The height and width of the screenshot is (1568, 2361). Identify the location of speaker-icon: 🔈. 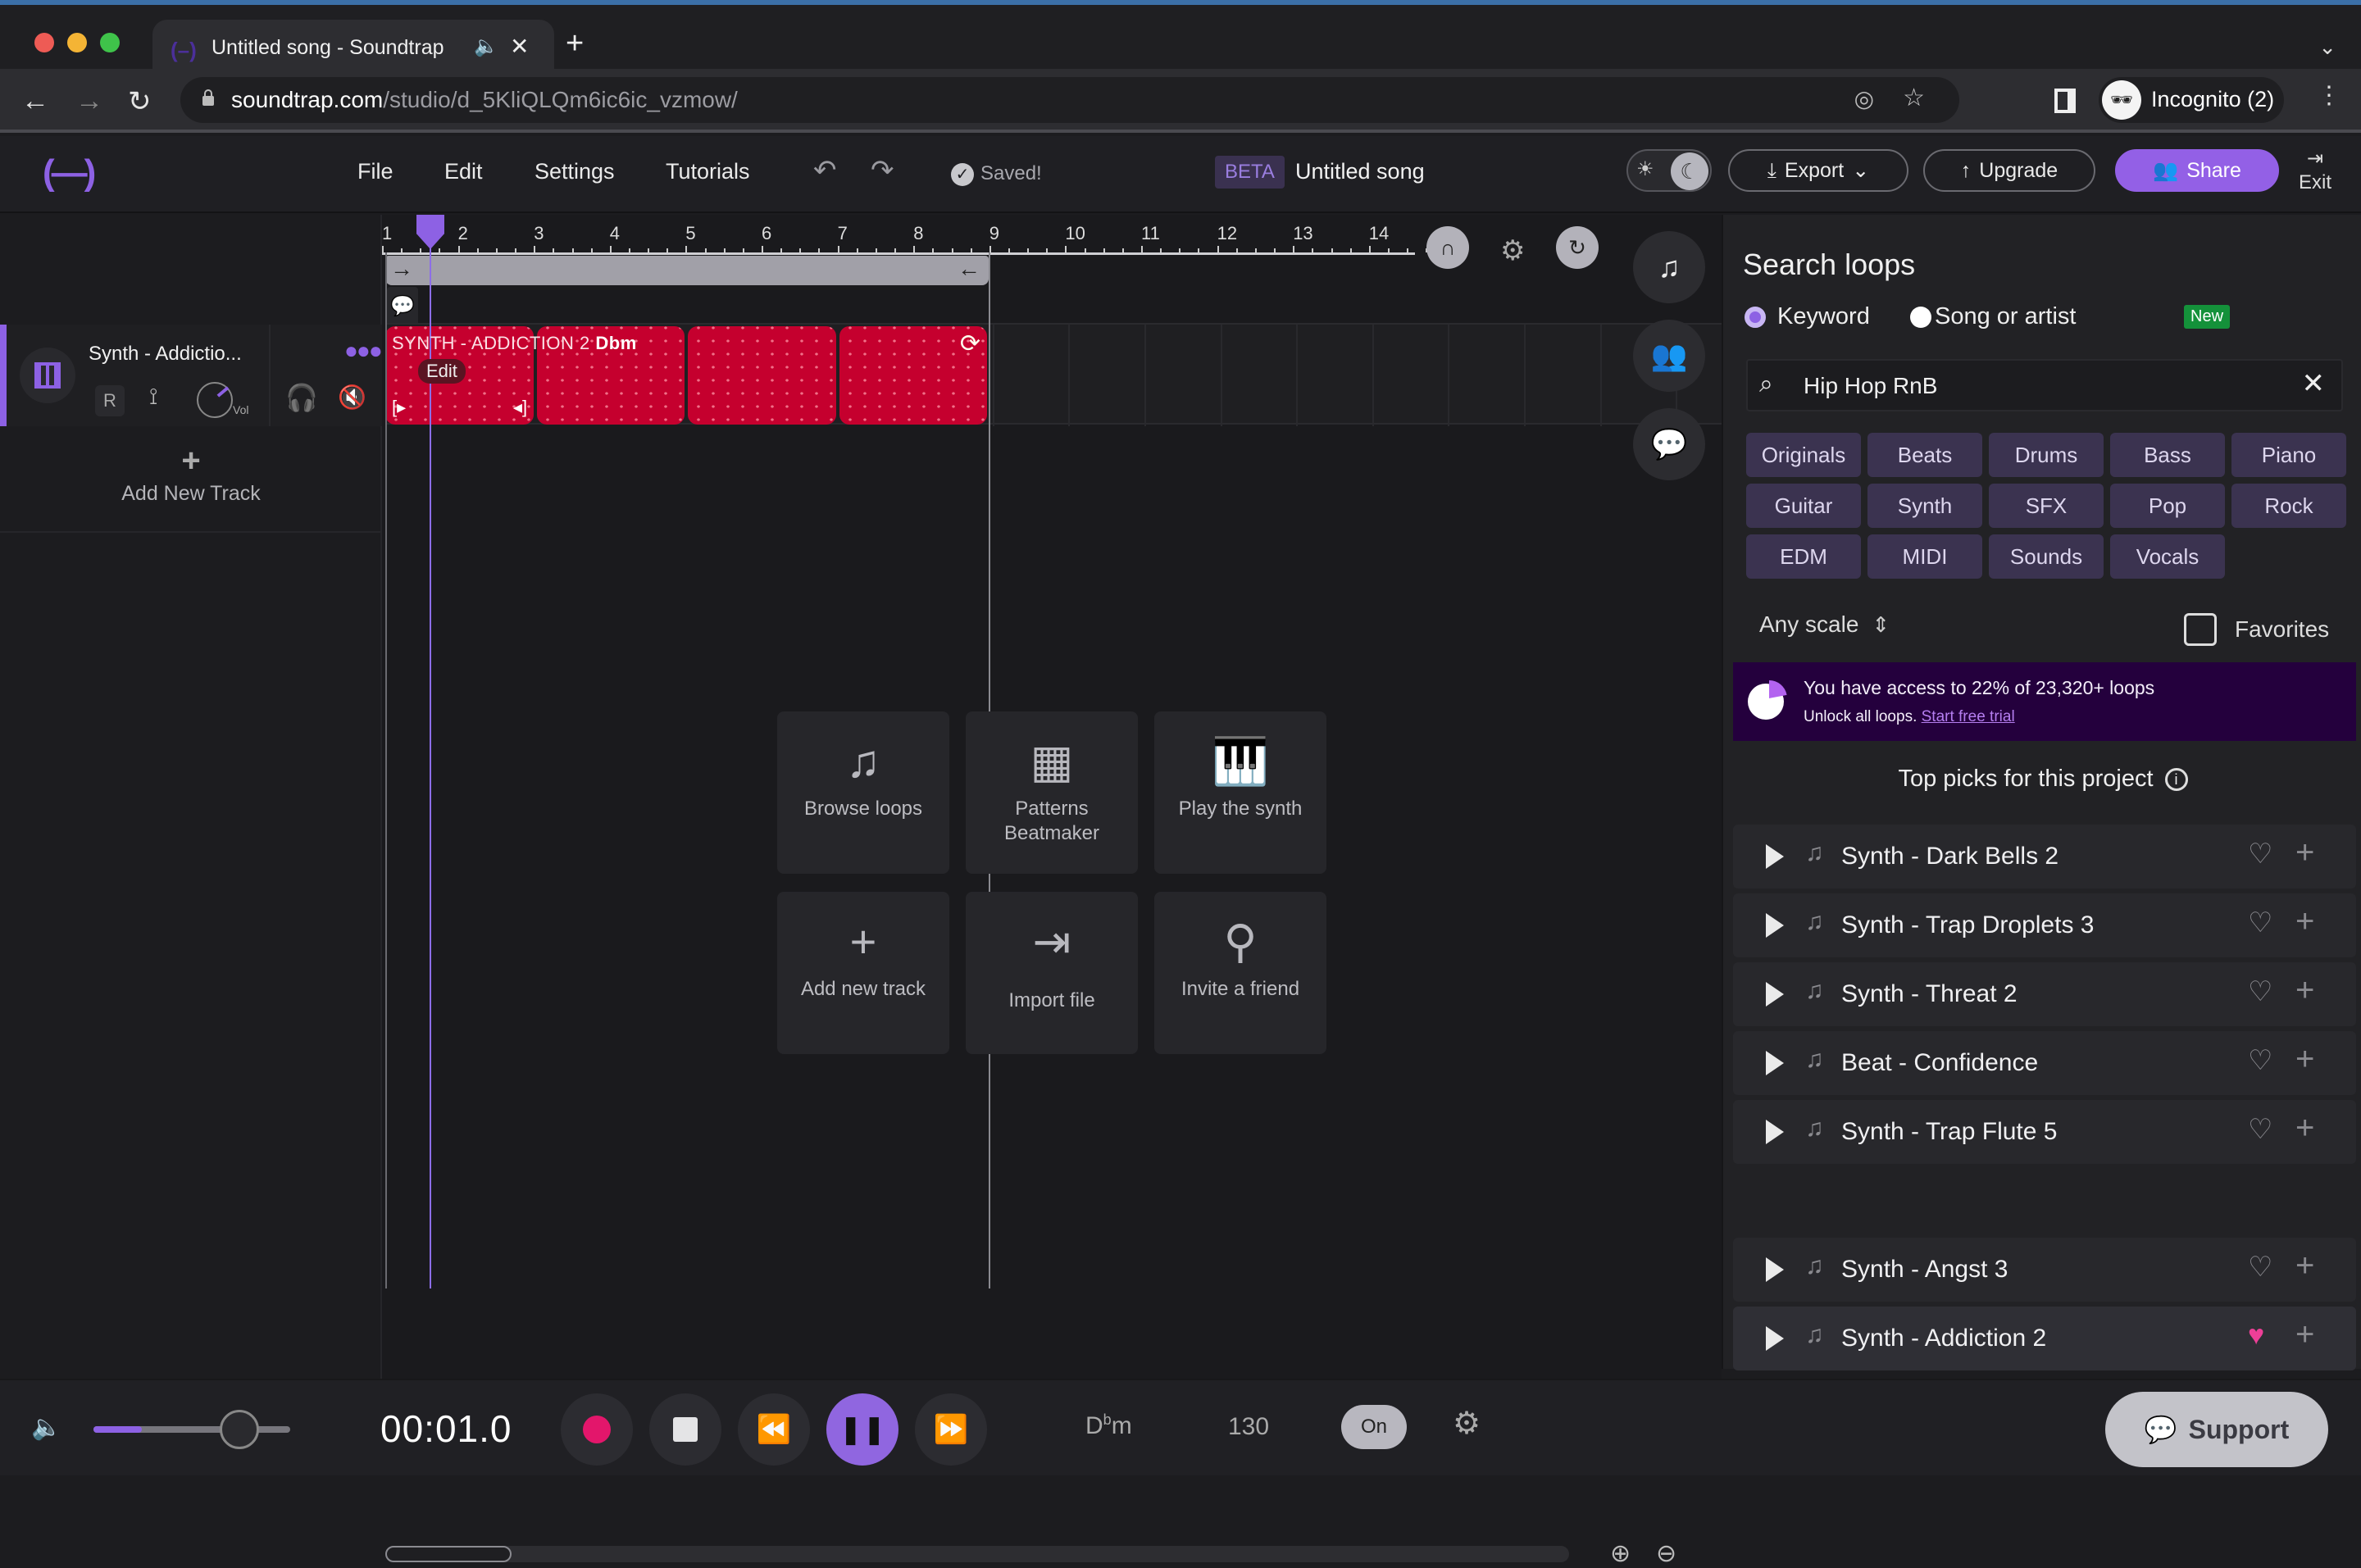
(486, 46).